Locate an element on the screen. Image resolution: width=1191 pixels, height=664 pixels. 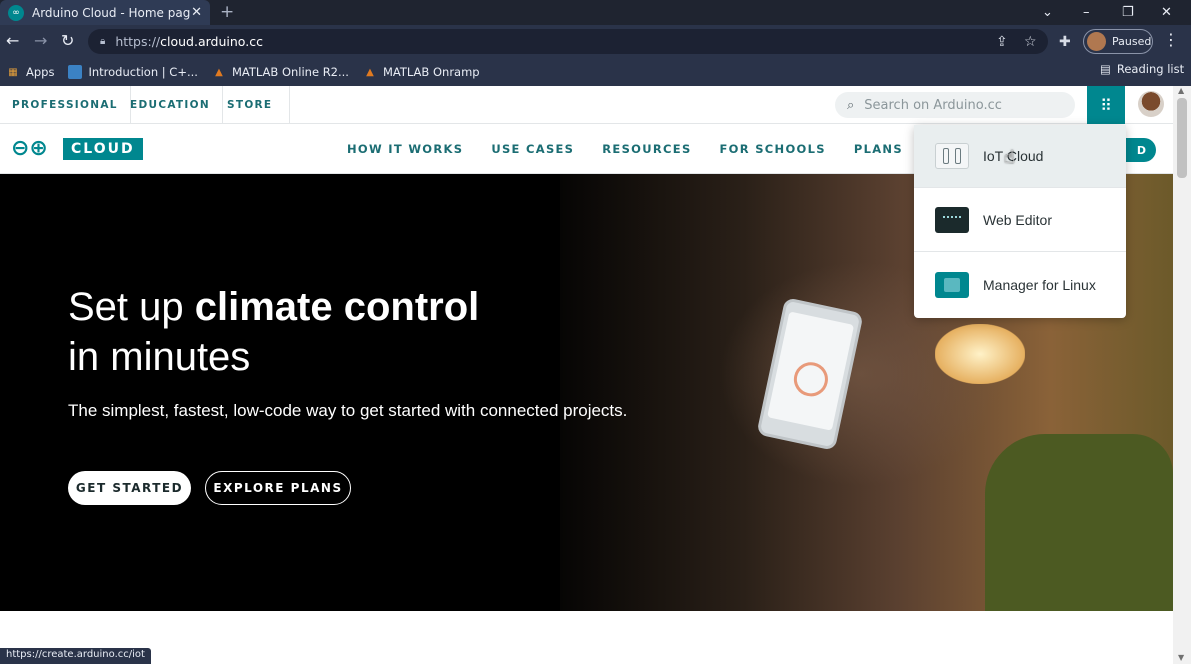
grid-icon: ⠿ is located at coordinates (1106, 105).